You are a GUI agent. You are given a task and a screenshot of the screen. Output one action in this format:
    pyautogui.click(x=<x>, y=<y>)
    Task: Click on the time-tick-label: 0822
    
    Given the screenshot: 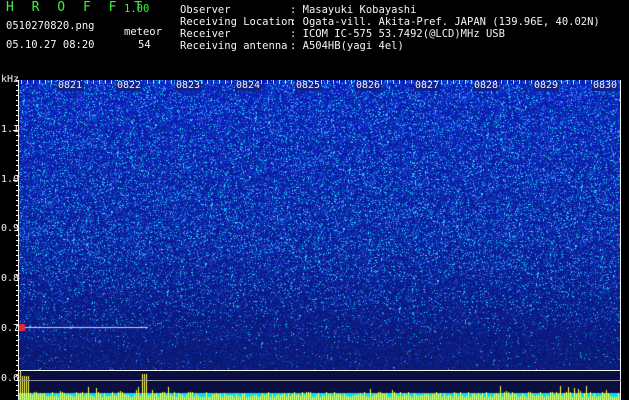 What is the action you would take?
    pyautogui.click(x=129, y=85)
    